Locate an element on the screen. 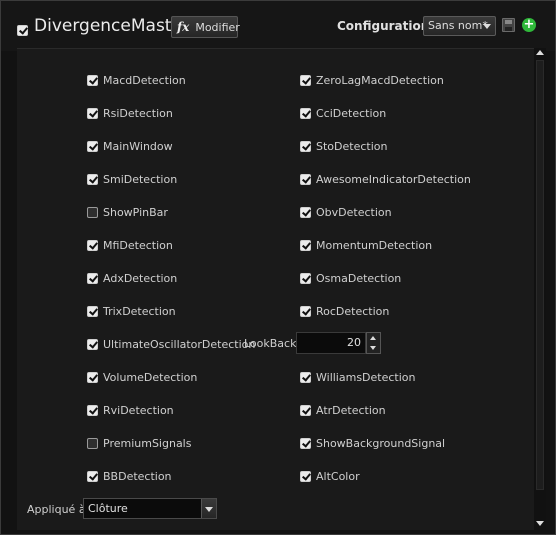 This screenshot has width=556, height=535. indicator-title: DivergenceMaster is located at coordinates (111, 26).